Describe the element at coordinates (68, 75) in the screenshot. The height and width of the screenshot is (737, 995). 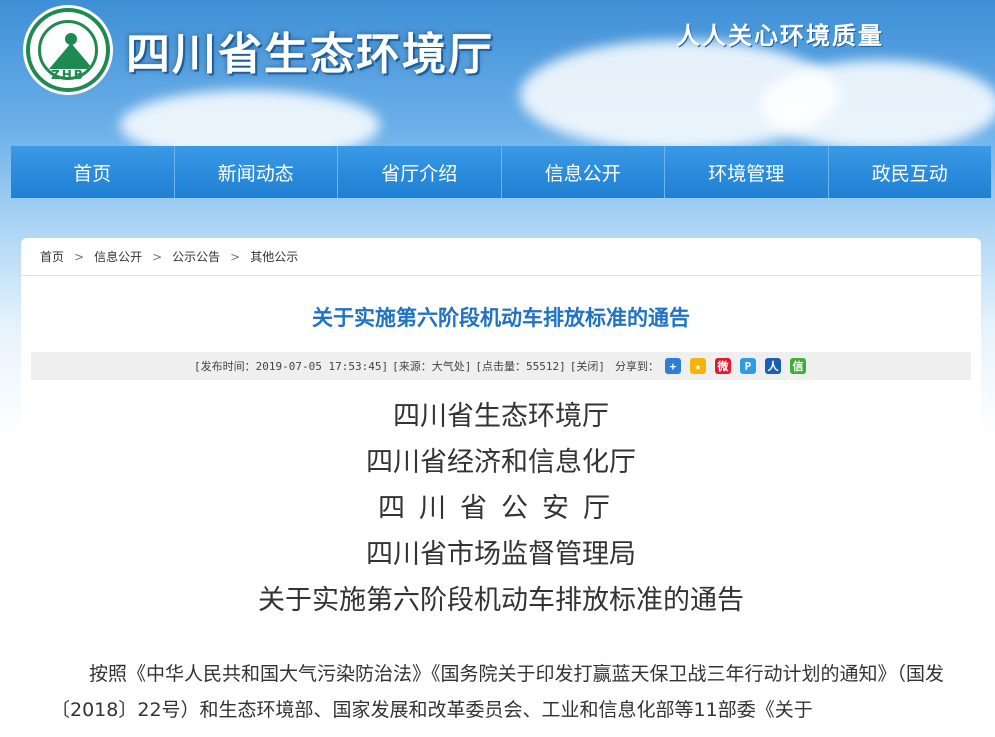
I see `logo-text: ZHB` at that location.